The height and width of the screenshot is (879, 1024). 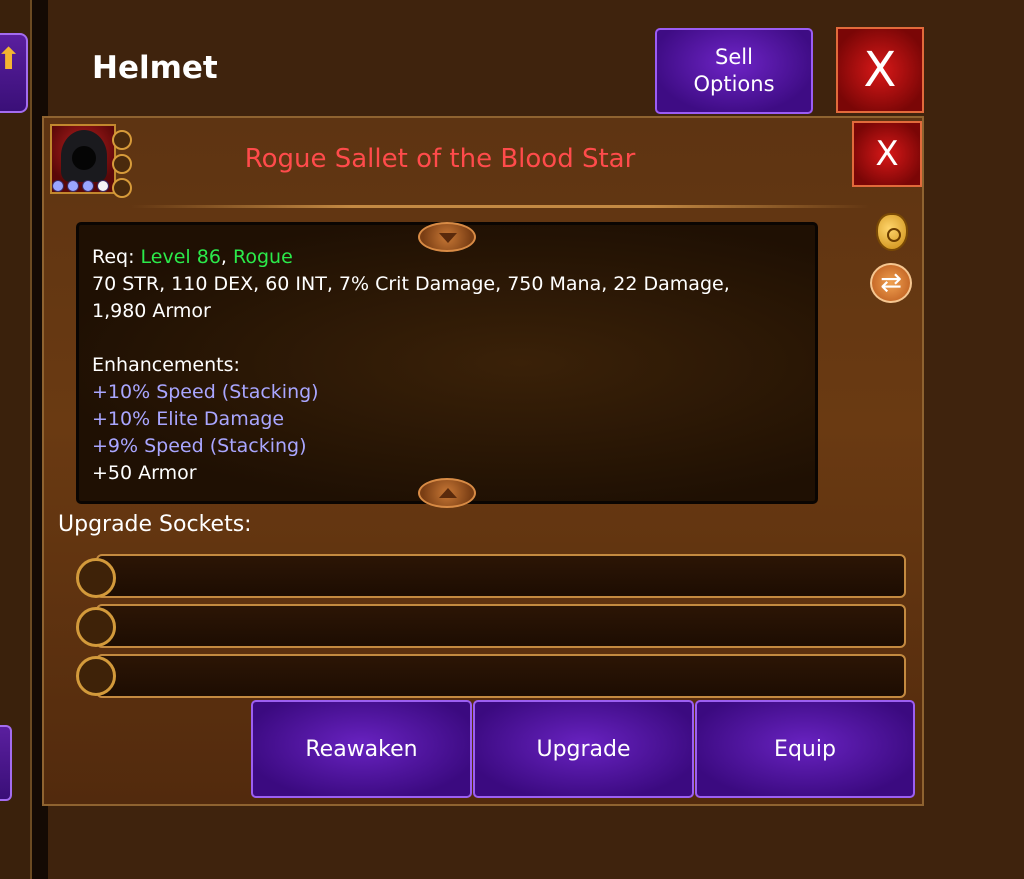 What do you see at coordinates (84, 158) in the screenshot?
I see `hood-face` at bounding box center [84, 158].